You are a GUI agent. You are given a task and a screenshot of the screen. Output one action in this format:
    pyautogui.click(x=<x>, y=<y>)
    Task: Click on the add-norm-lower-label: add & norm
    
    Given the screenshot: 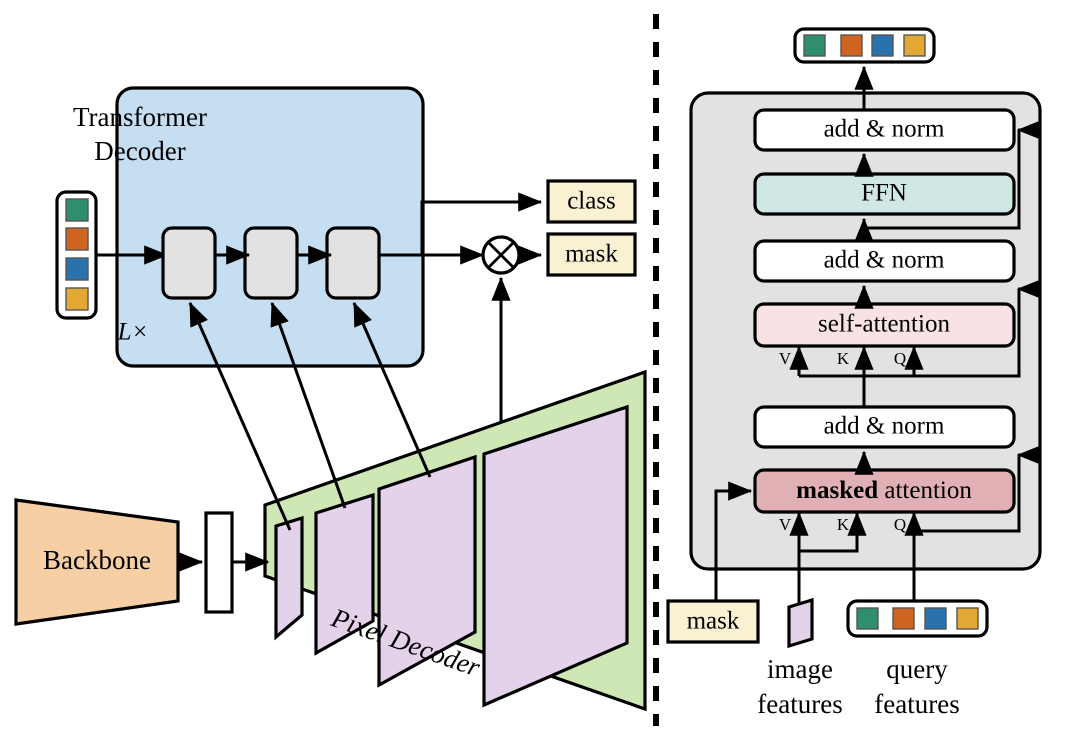 What is the action you would take?
    pyautogui.click(x=884, y=426)
    